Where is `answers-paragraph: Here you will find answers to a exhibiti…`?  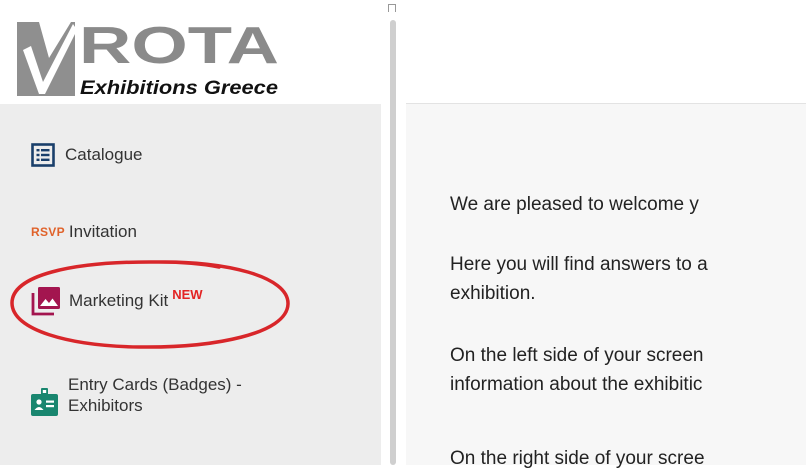 answers-paragraph: Here you will find answers to a exhibiti… is located at coordinates (579, 279).